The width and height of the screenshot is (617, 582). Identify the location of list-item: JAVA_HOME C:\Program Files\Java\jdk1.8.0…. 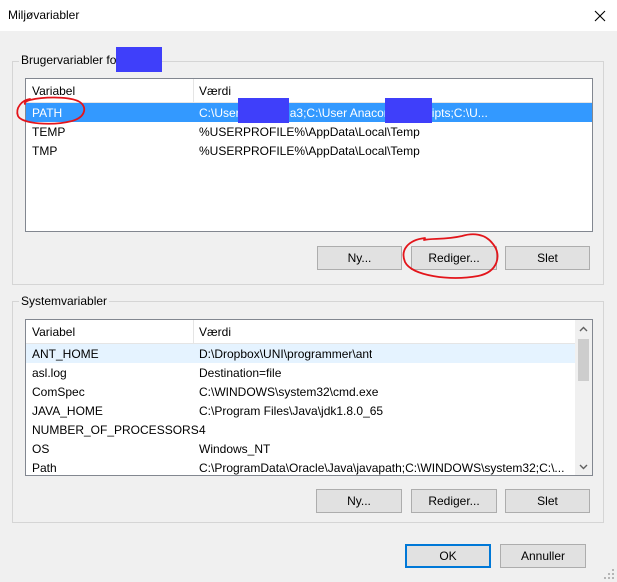
(300, 410).